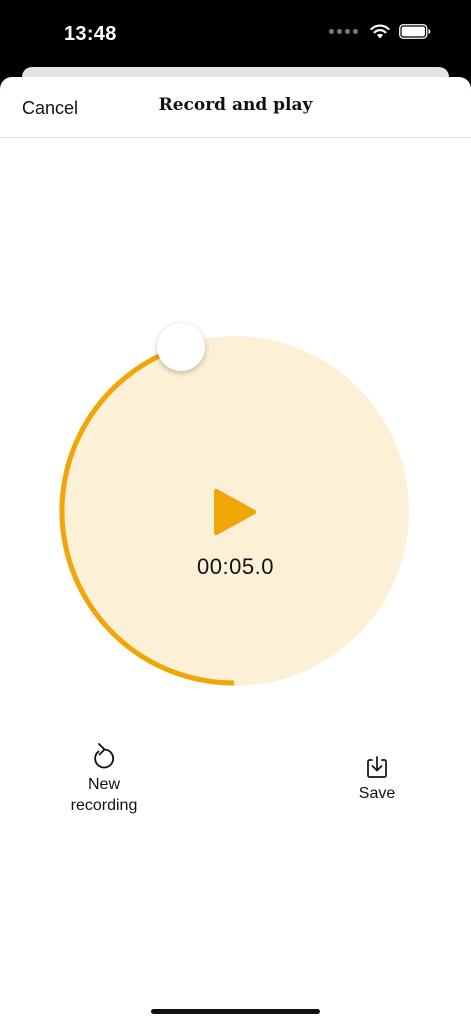  What do you see at coordinates (103, 784) in the screenshot?
I see `new-recording-label-line1: New` at bounding box center [103, 784].